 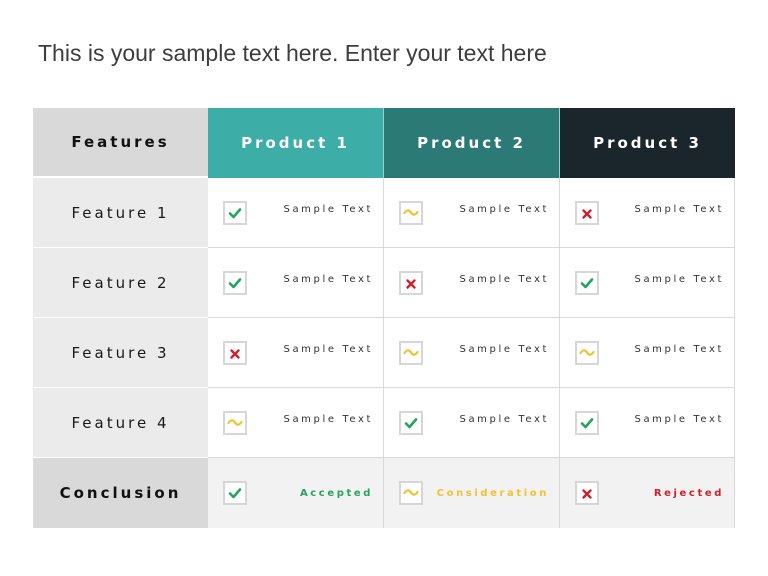 What do you see at coordinates (120, 353) in the screenshot?
I see `feature-label: Feature 3` at bounding box center [120, 353].